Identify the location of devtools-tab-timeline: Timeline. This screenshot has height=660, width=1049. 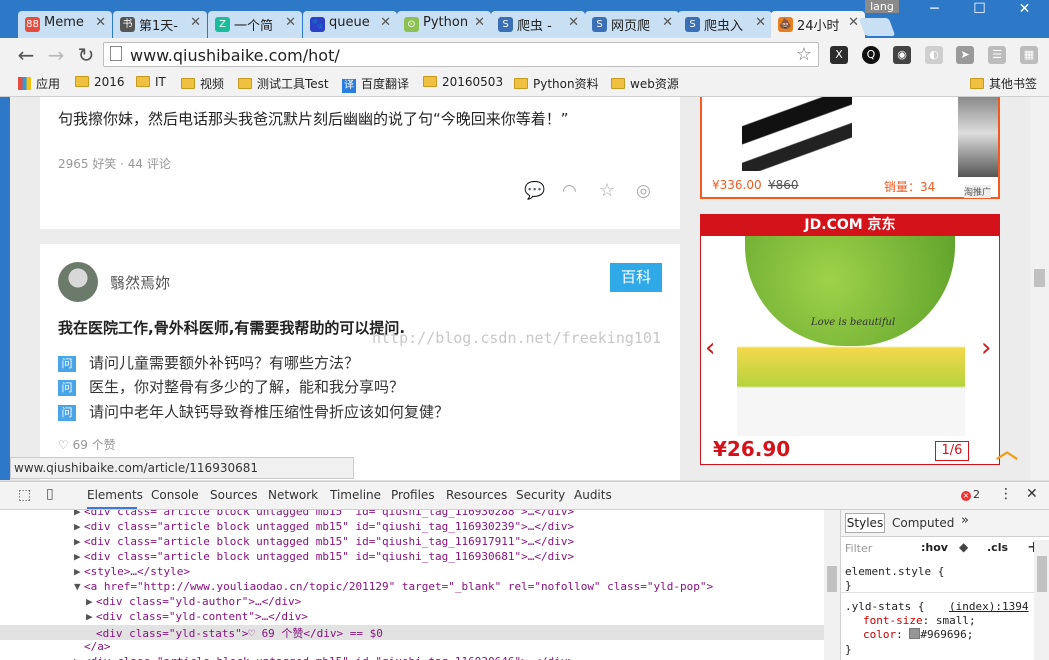
(355, 495).